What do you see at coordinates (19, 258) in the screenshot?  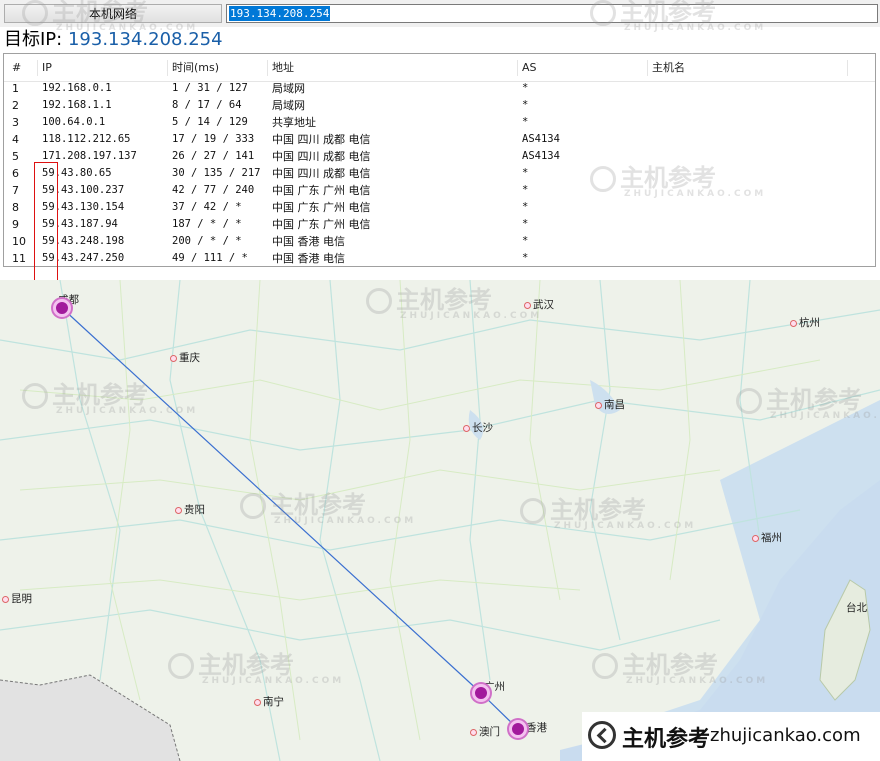 I see `cell-n: 11` at bounding box center [19, 258].